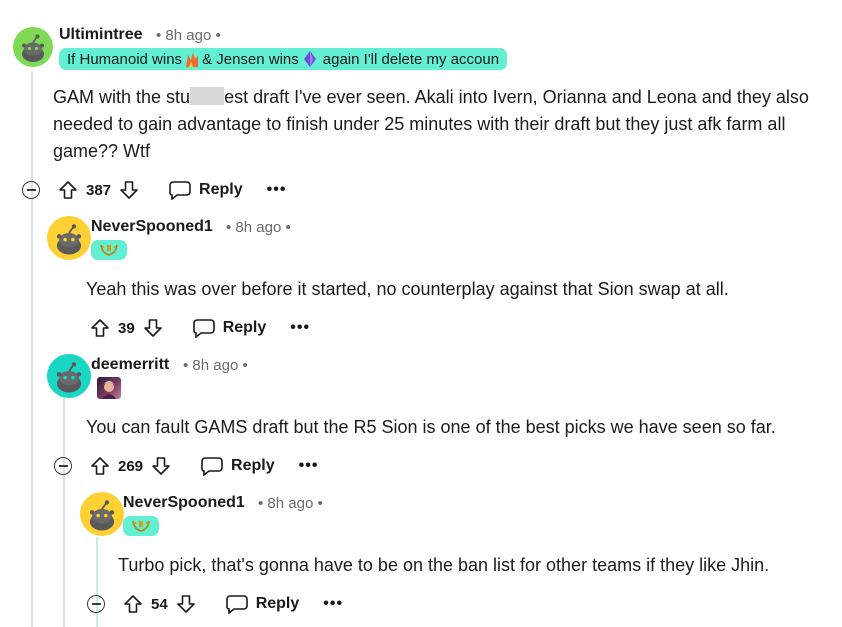  I want to click on champion-portrait-flair-icon, so click(109, 388).